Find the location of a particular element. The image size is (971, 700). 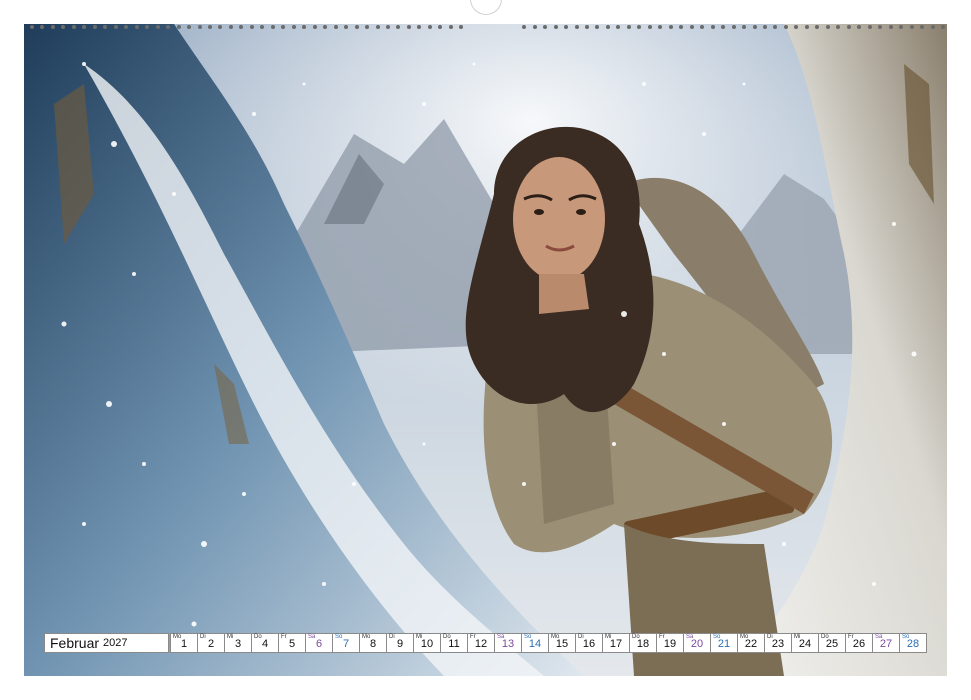

calendar-hanger is located at coordinates (486, 7).